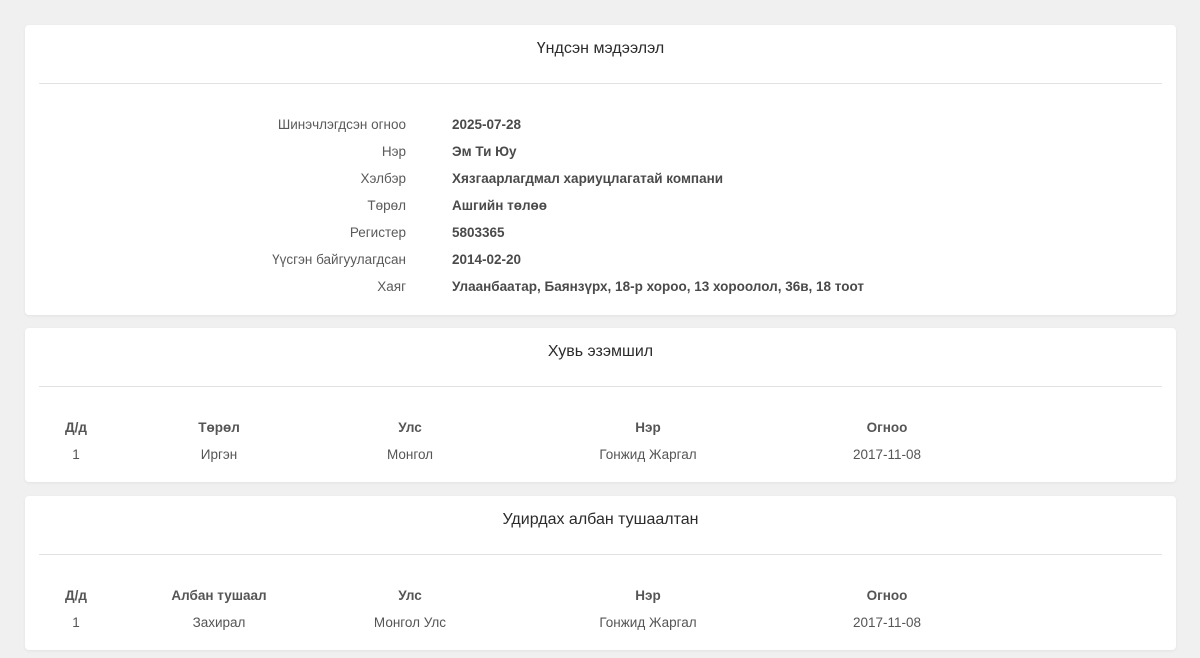 This screenshot has width=1200, height=658. I want to click on table-row: 1 Иргэн Монгол Гонжид Жаргал 2017-11-08, so click(600, 455).